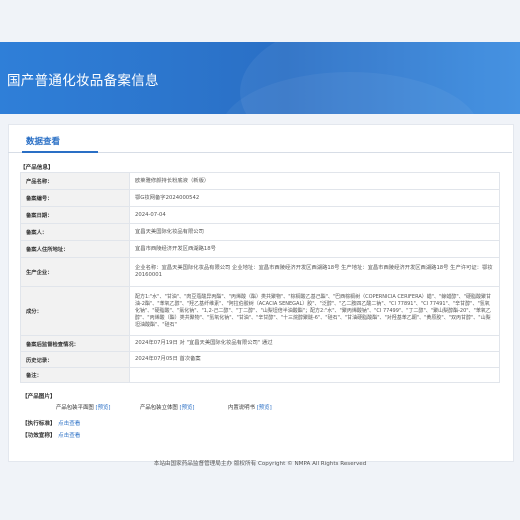 This screenshot has width=520, height=520. What do you see at coordinates (314, 375) in the screenshot?
I see `field-value` at bounding box center [314, 375].